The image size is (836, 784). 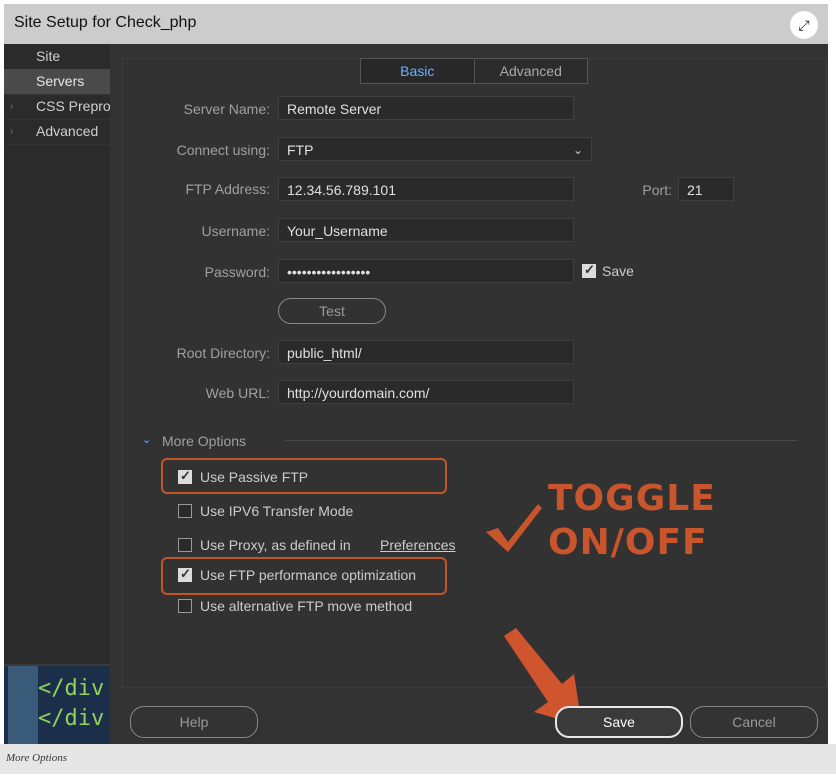 What do you see at coordinates (237, 393) in the screenshot?
I see `web-url-label: Web URL:` at bounding box center [237, 393].